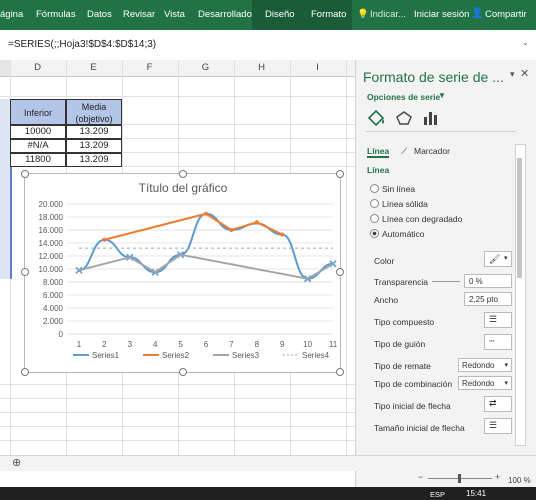  Describe the element at coordinates (498, 426) in the screenshot. I see `arrow-size-picker: ☰` at that location.